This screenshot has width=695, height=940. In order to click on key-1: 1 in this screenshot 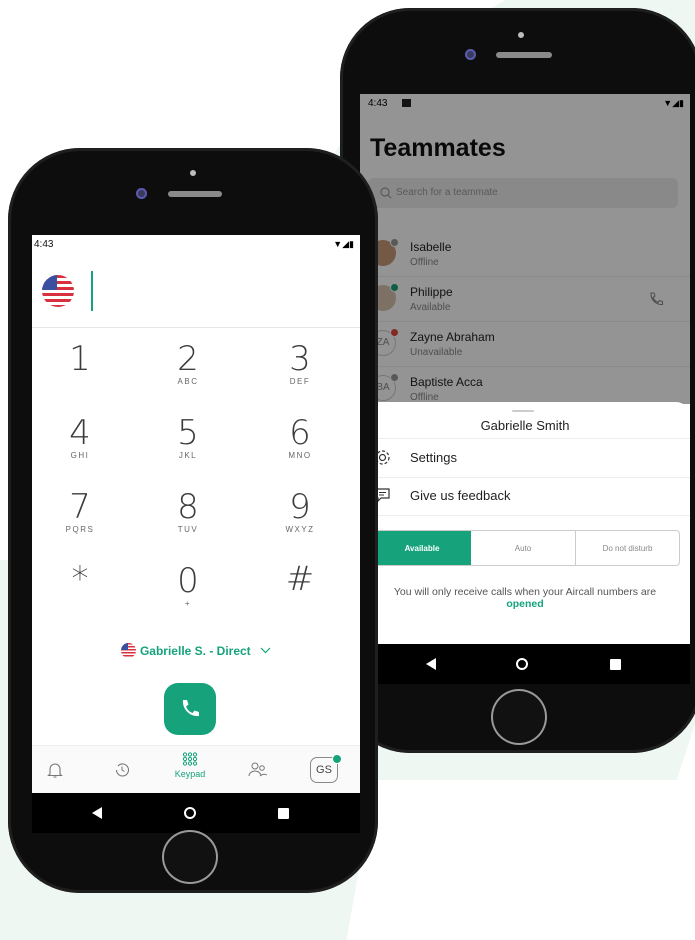, I will do `click(81, 359)`.